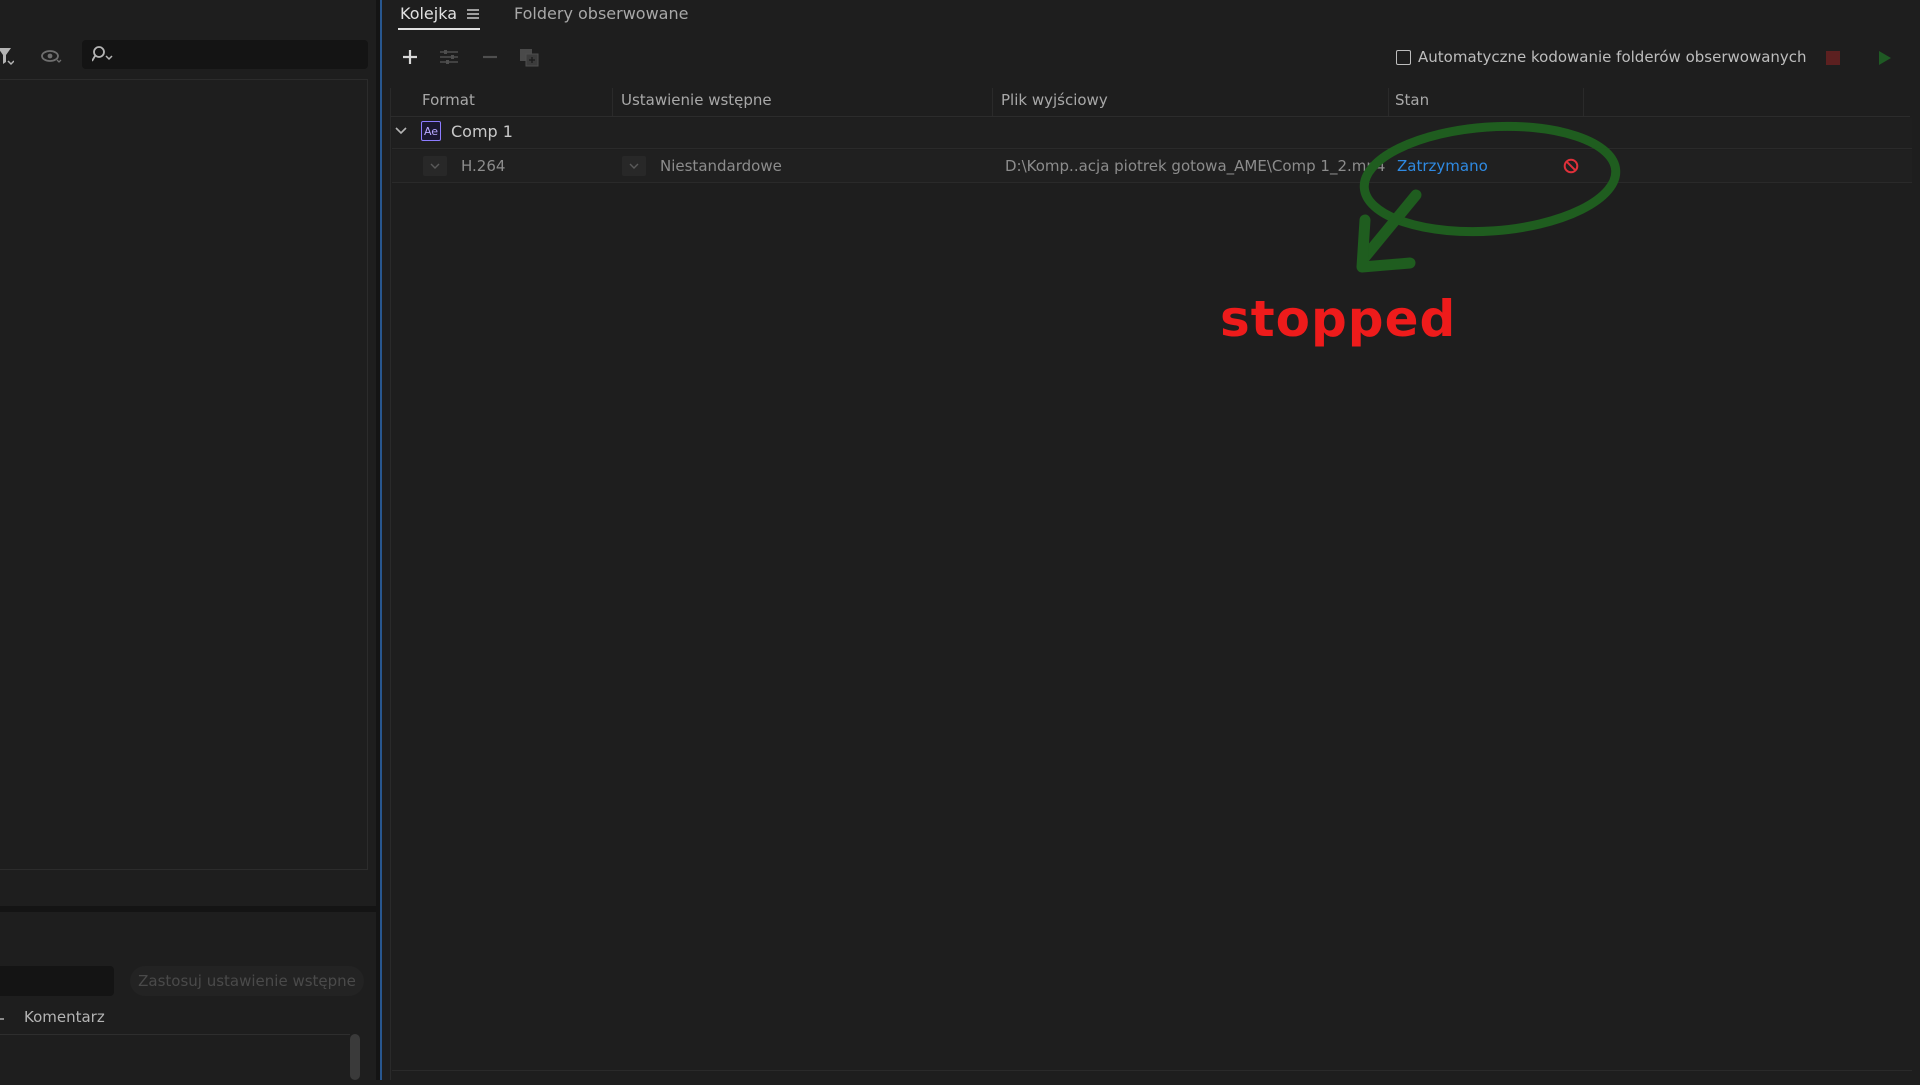 Image resolution: width=1920 pixels, height=1085 pixels. I want to click on column-header-status: Stan, so click(1412, 100).